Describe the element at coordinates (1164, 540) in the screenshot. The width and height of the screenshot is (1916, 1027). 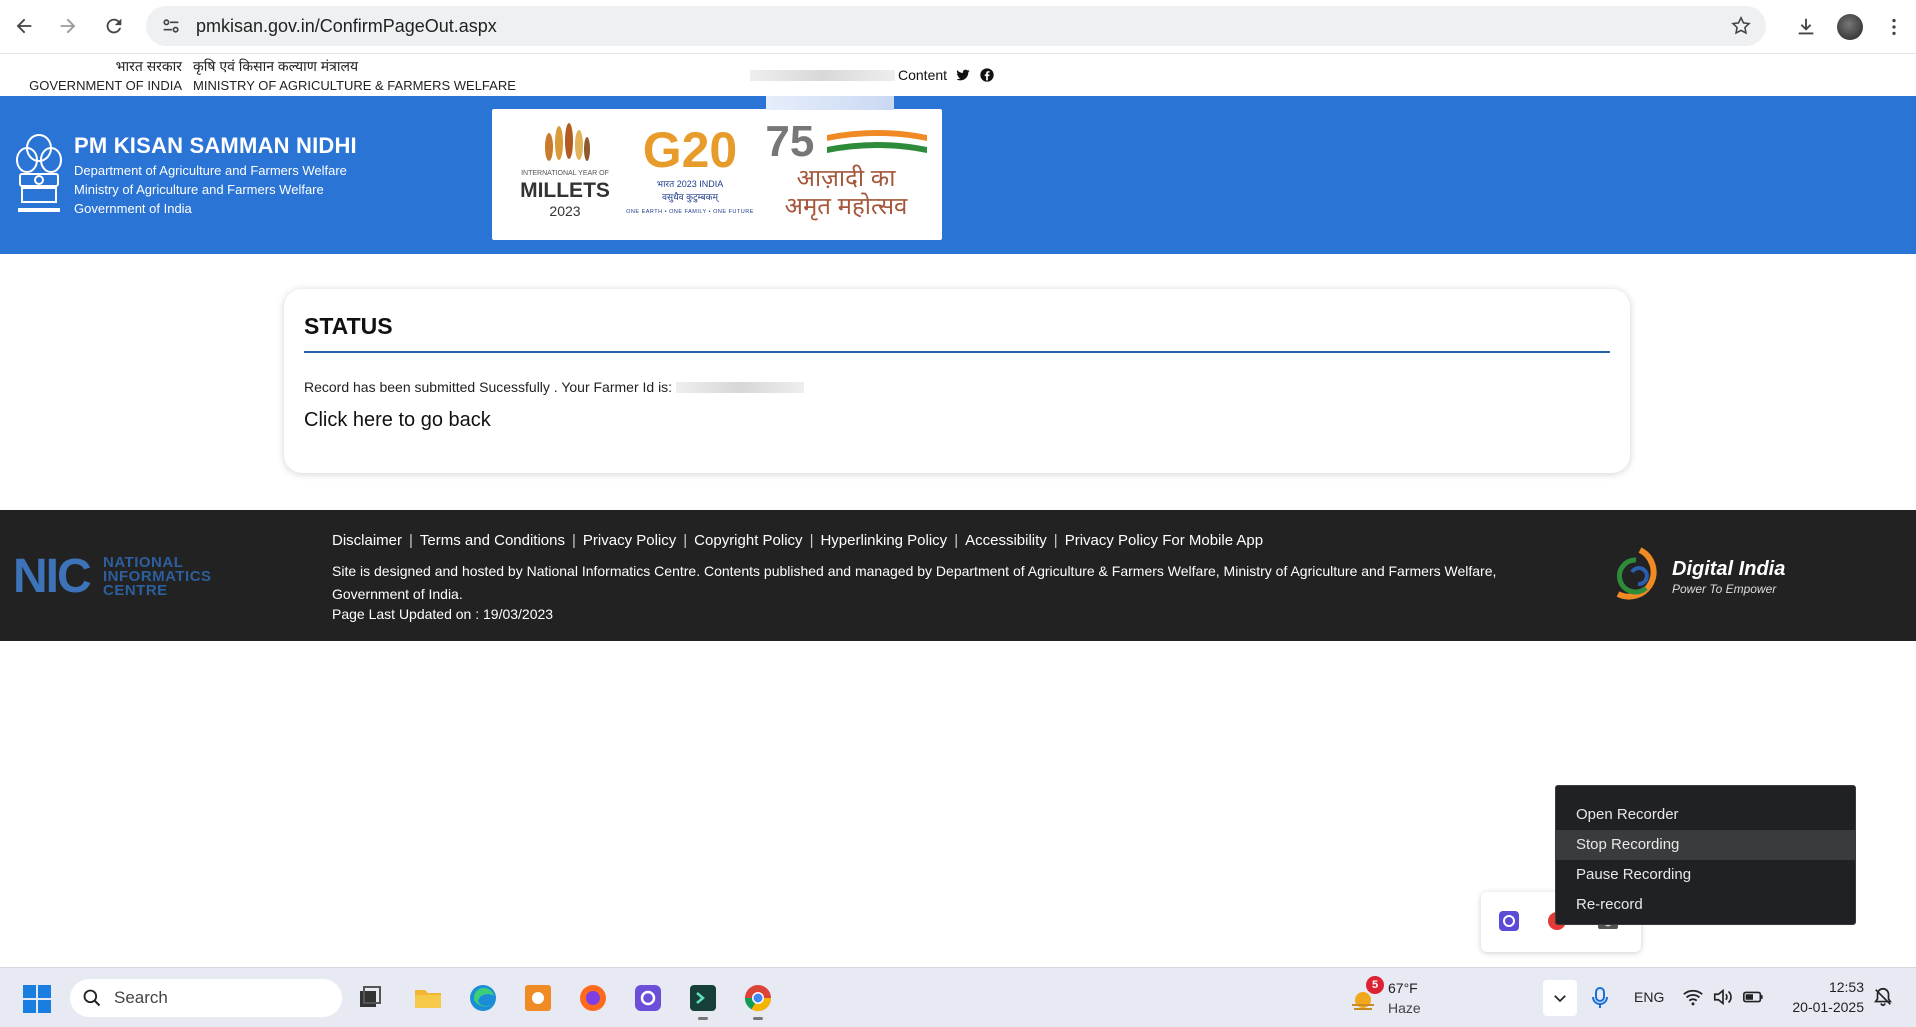
I see `mobile-privacy-link: Privacy Policy For Mobile App` at that location.